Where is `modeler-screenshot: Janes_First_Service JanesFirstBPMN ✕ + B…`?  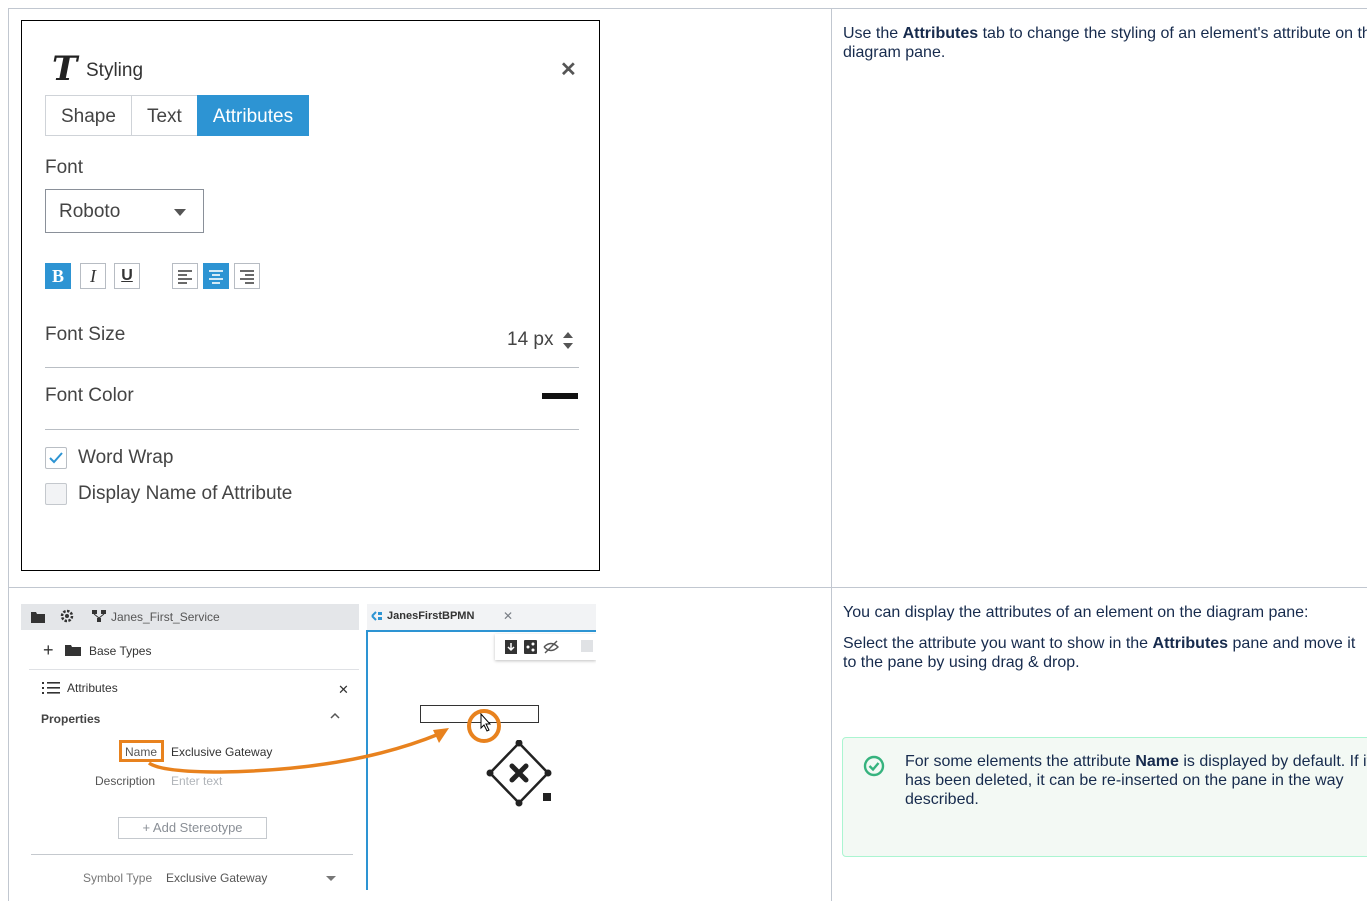
modeler-screenshot: Janes_First_Service JanesFirstBPMN ✕ + B… is located at coordinates (308, 745).